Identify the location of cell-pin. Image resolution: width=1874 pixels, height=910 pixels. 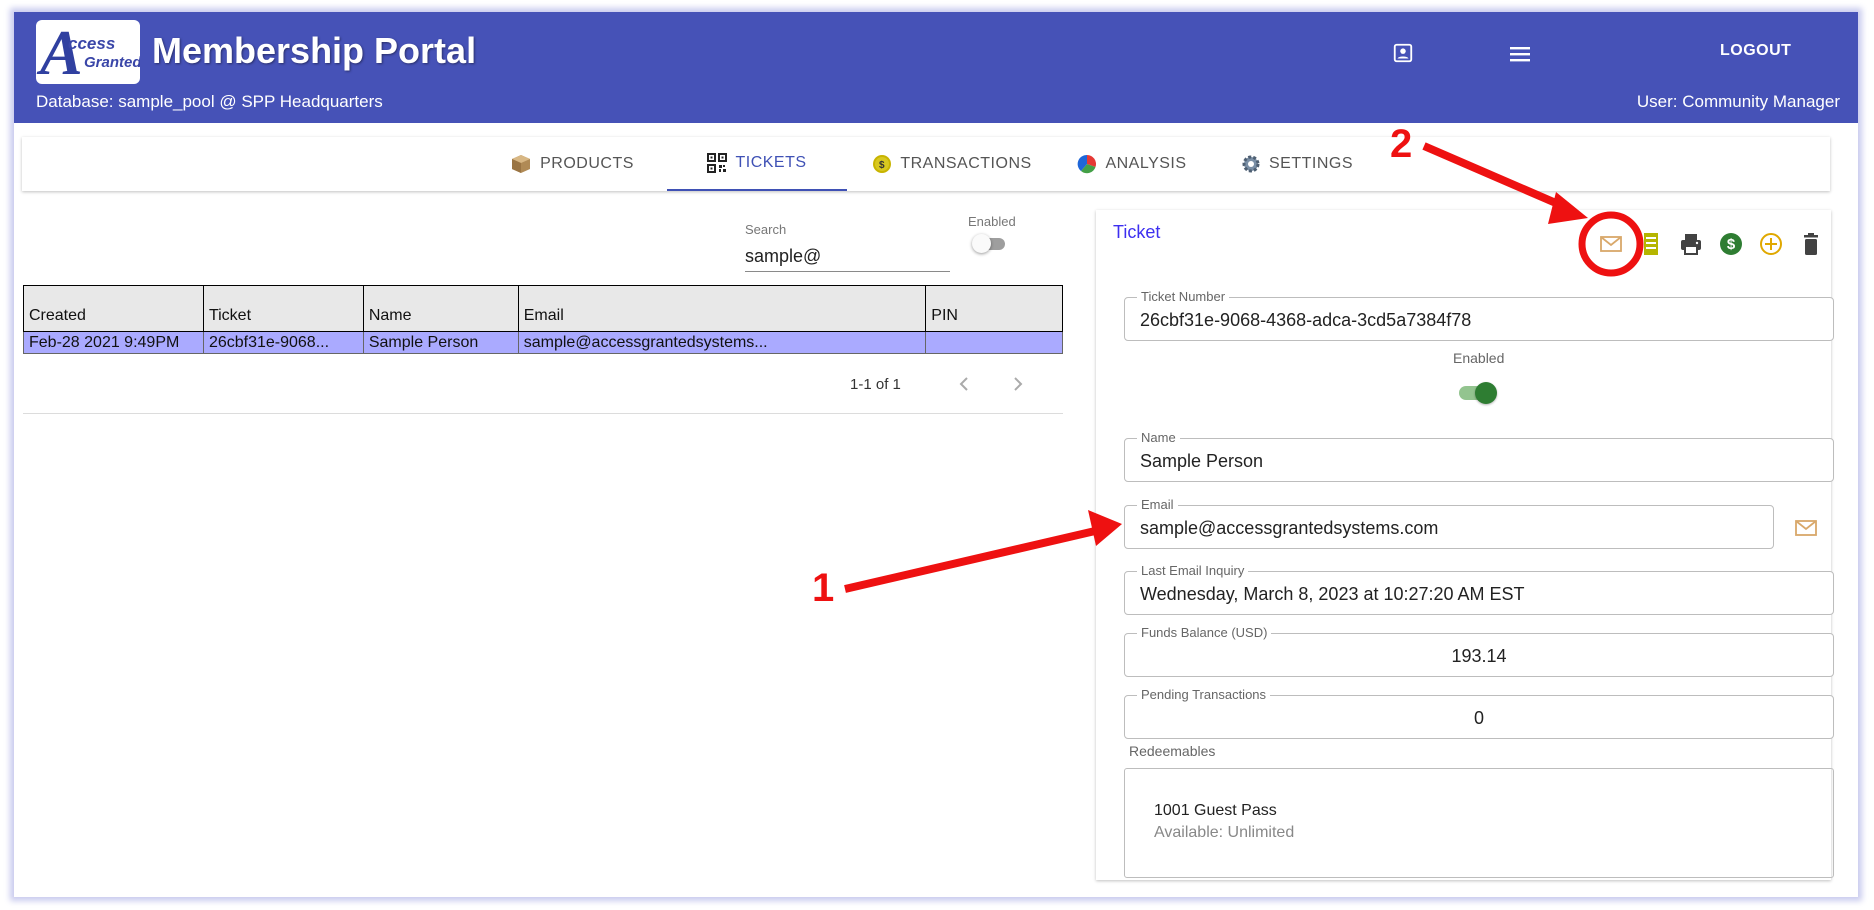
(994, 342).